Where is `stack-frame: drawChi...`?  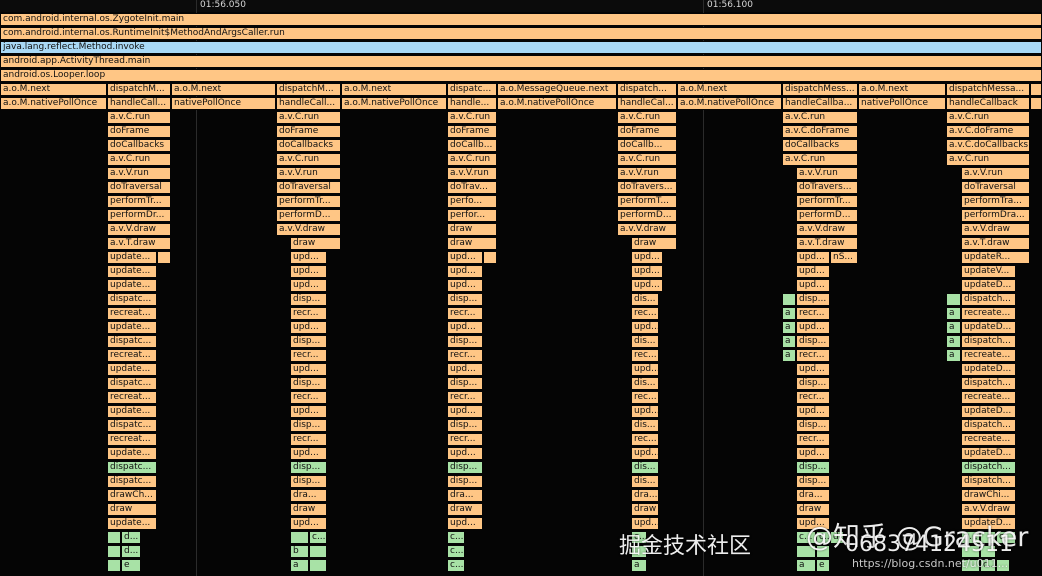
stack-frame: drawChi... is located at coordinates (988, 495).